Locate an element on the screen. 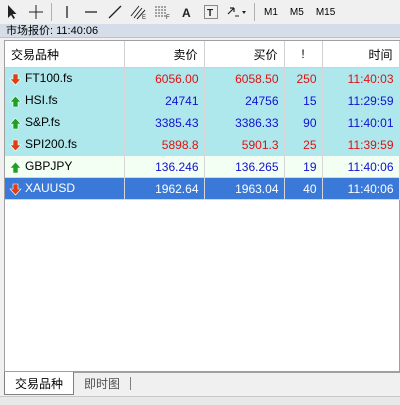 The height and width of the screenshot is (405, 400). table-row: S&P.fs 3385.43 3386.33 90 11:40:01 is located at coordinates (202, 122).